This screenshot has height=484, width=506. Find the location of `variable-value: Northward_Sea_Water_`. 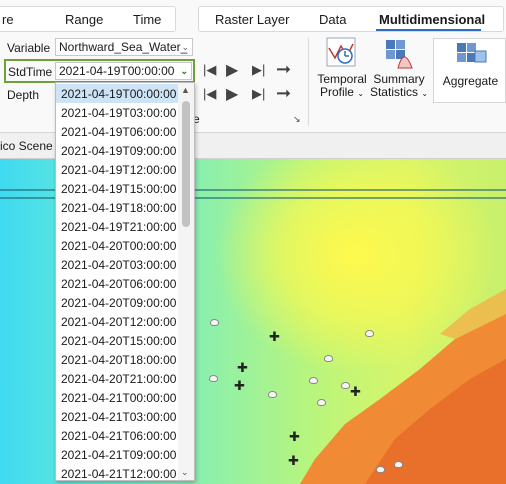

variable-value: Northward_Sea_Water_ is located at coordinates (123, 47).